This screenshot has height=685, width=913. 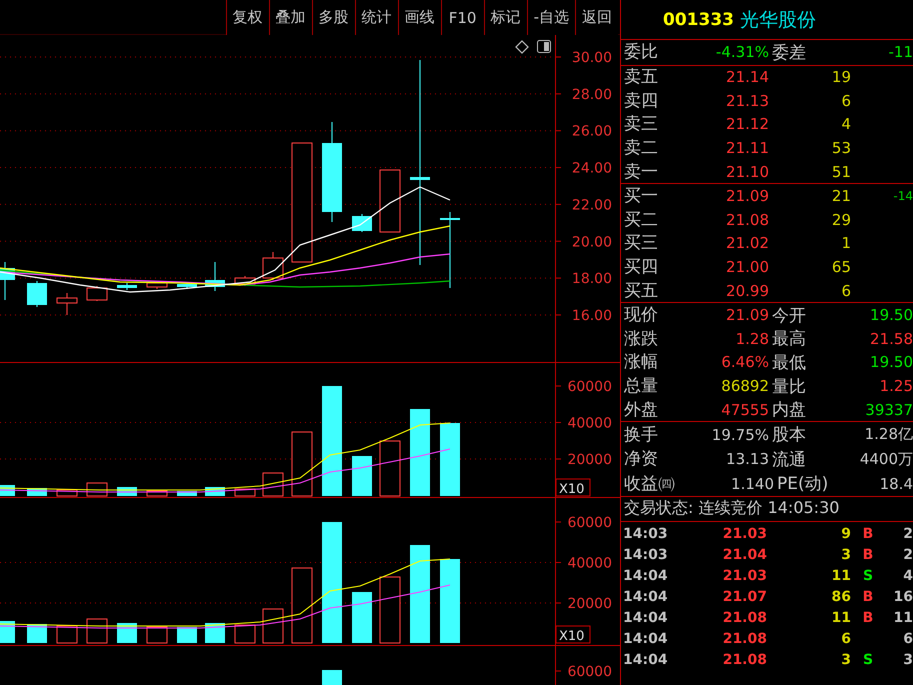 What do you see at coordinates (789, 410) in the screenshot?
I see `field-label: 内盘` at bounding box center [789, 410].